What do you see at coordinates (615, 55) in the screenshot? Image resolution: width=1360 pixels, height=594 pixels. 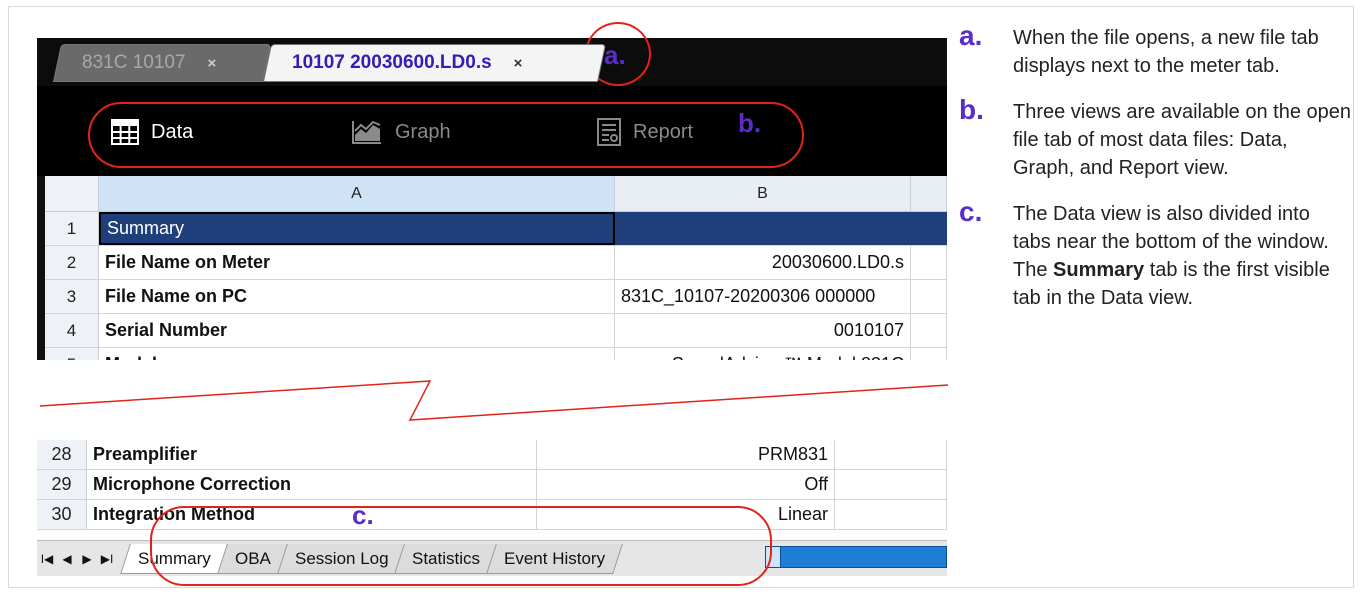 I see `callout-letter-a: a.` at bounding box center [615, 55].